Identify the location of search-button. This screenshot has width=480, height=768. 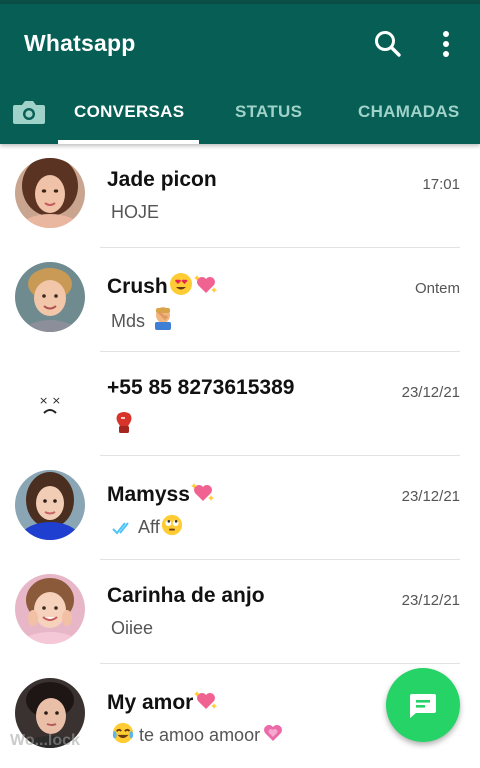
(388, 44).